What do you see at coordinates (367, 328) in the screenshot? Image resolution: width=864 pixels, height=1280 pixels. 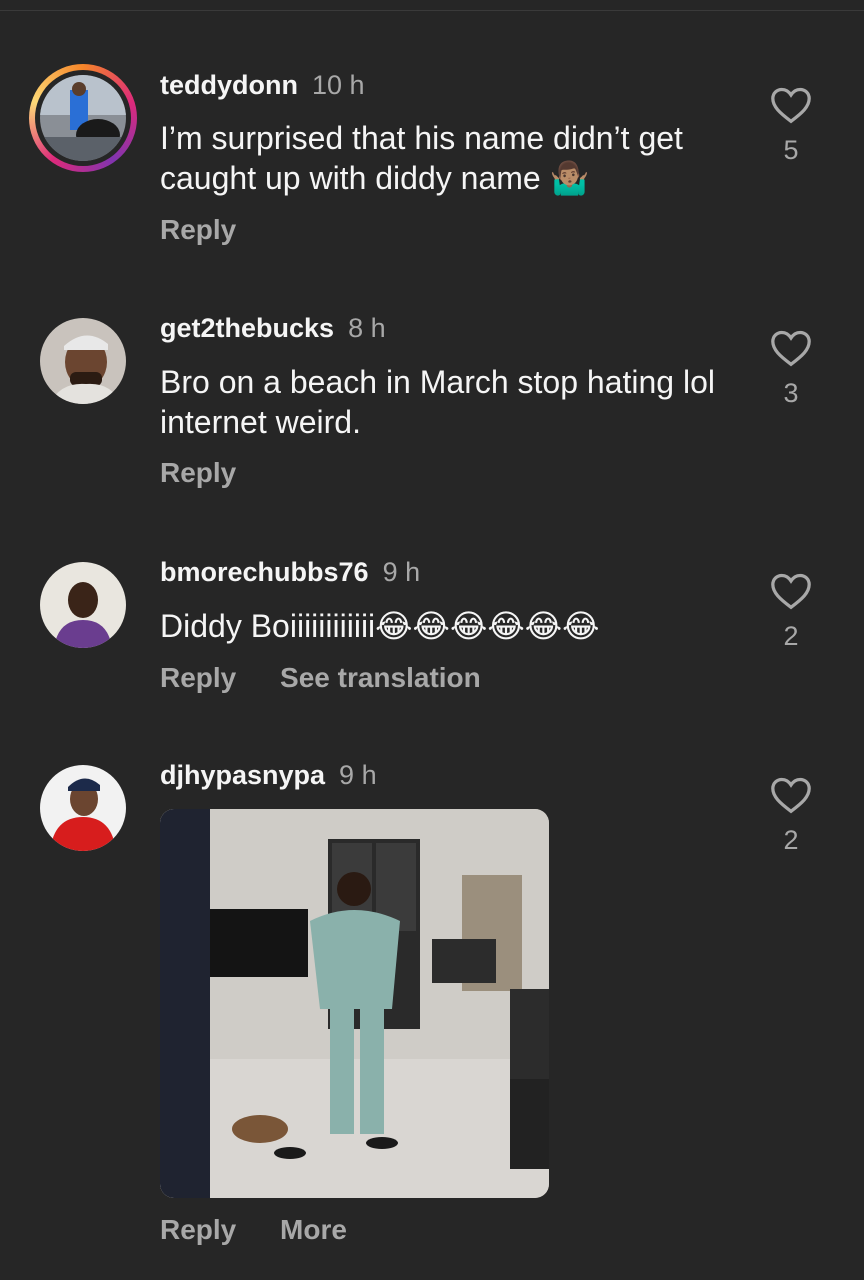 I see `comment-time: 8 h` at bounding box center [367, 328].